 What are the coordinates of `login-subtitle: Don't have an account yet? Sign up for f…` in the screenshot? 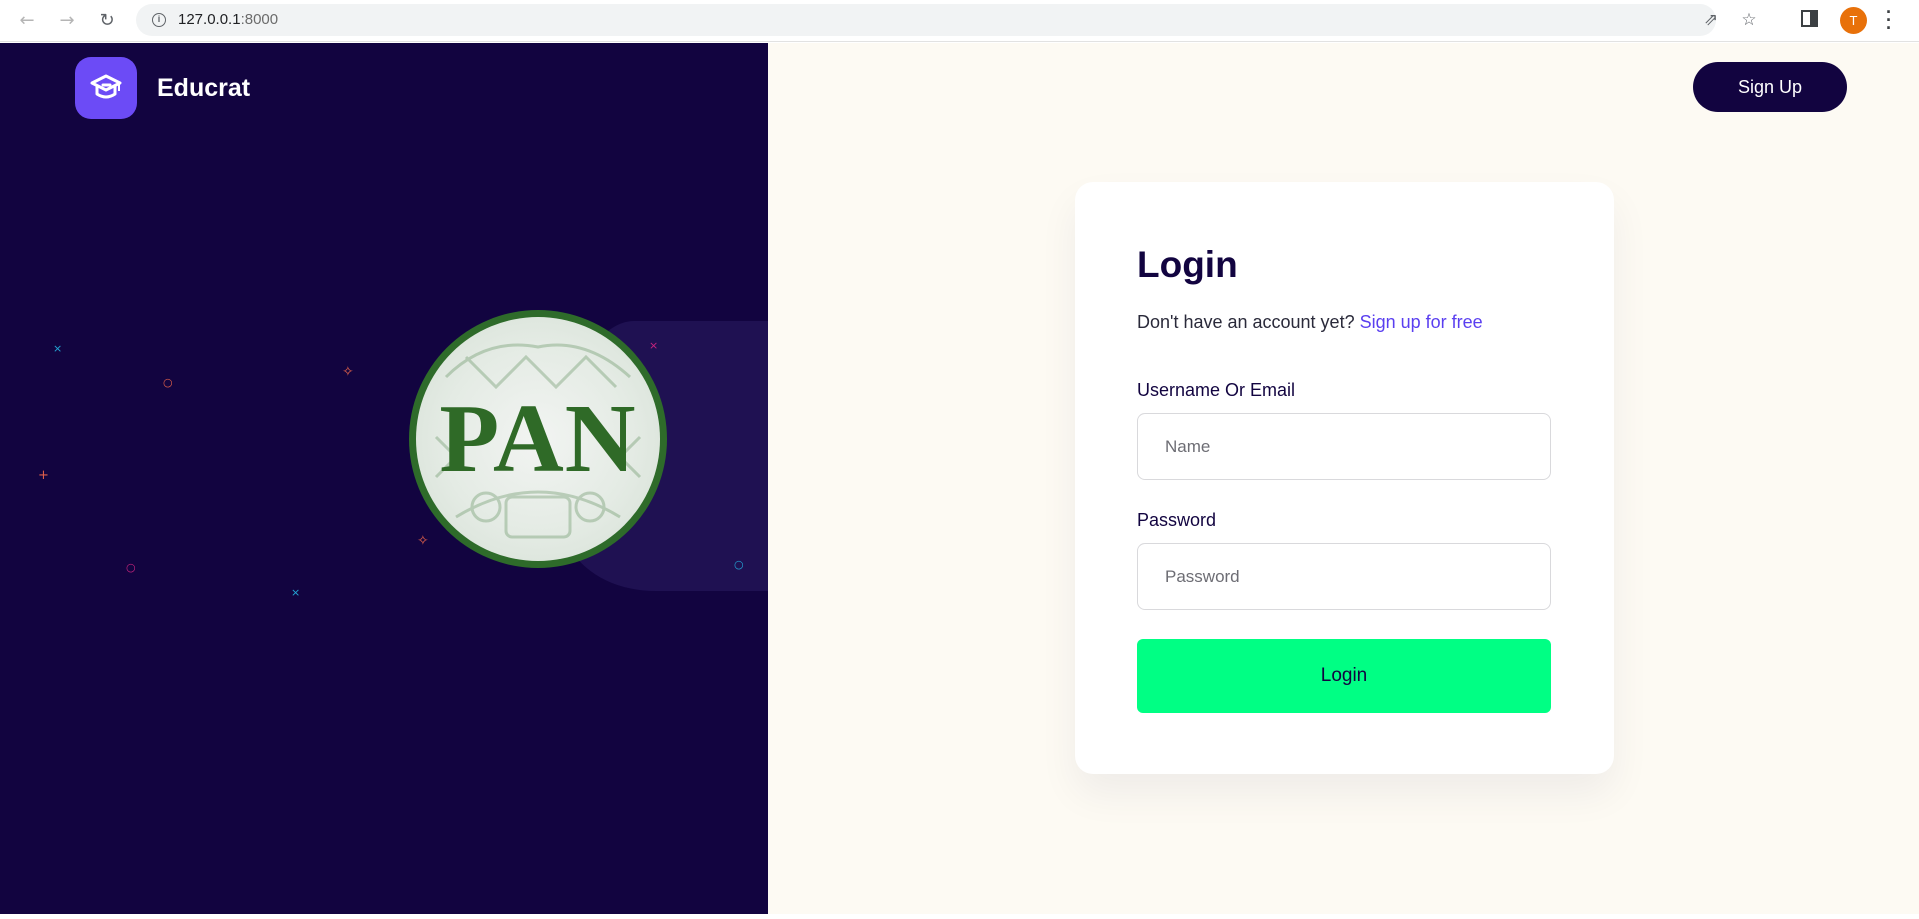 It's located at (1310, 322).